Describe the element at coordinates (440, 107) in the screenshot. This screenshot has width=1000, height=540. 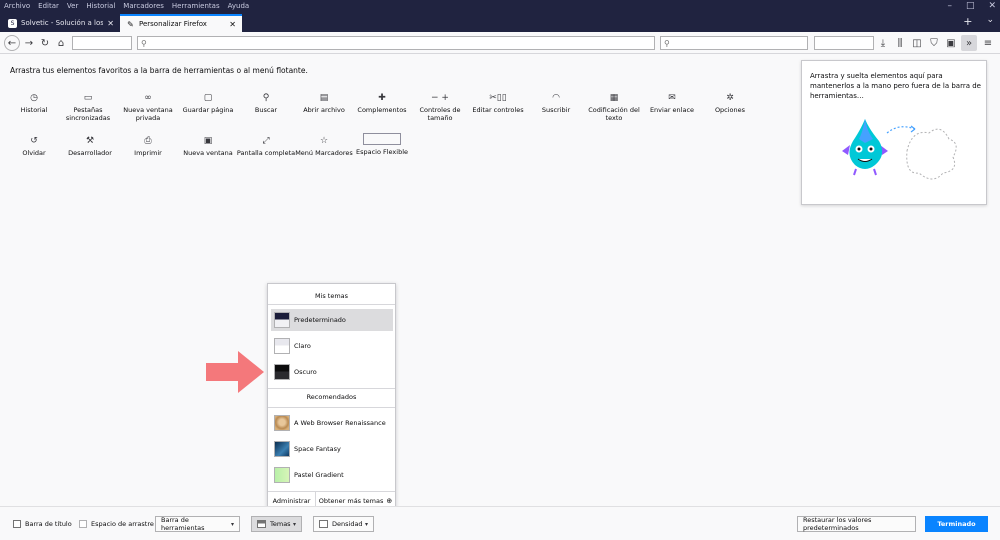
I see `palette-item-zoom-controls: − + Controles de tamaño` at that location.